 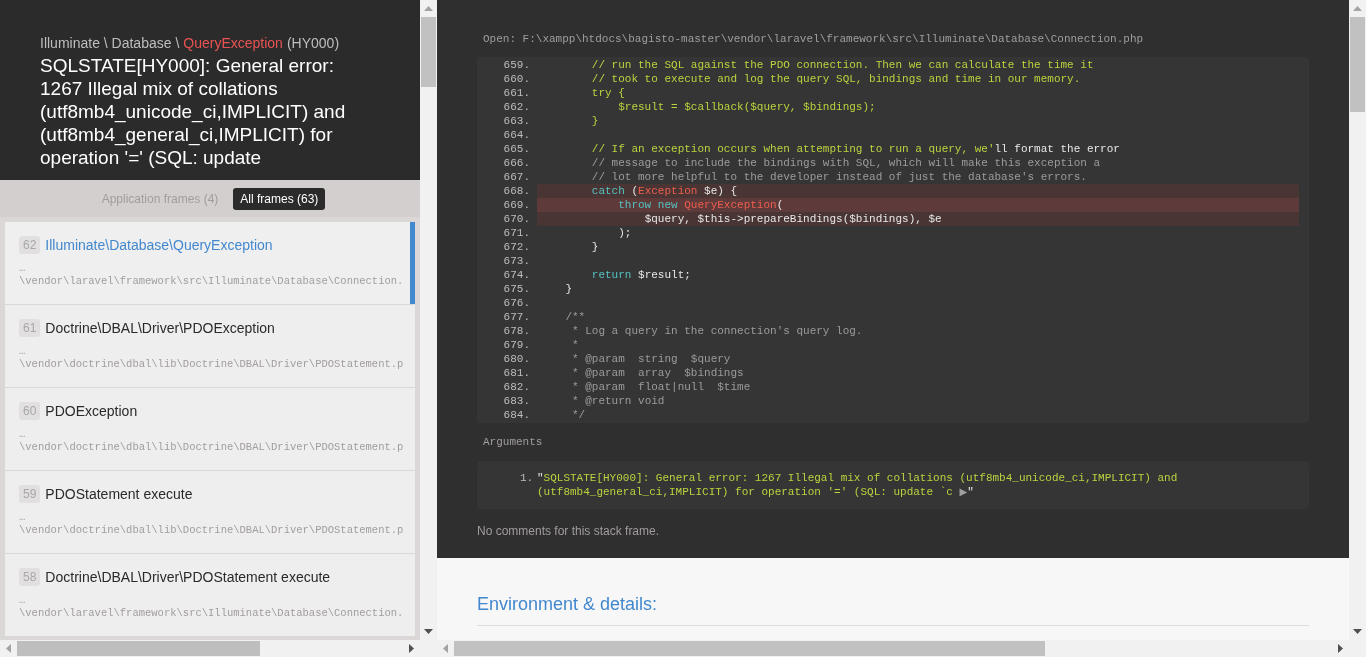 What do you see at coordinates (658, 373) in the screenshot?
I see `code-line: * @param array $bindings` at bounding box center [658, 373].